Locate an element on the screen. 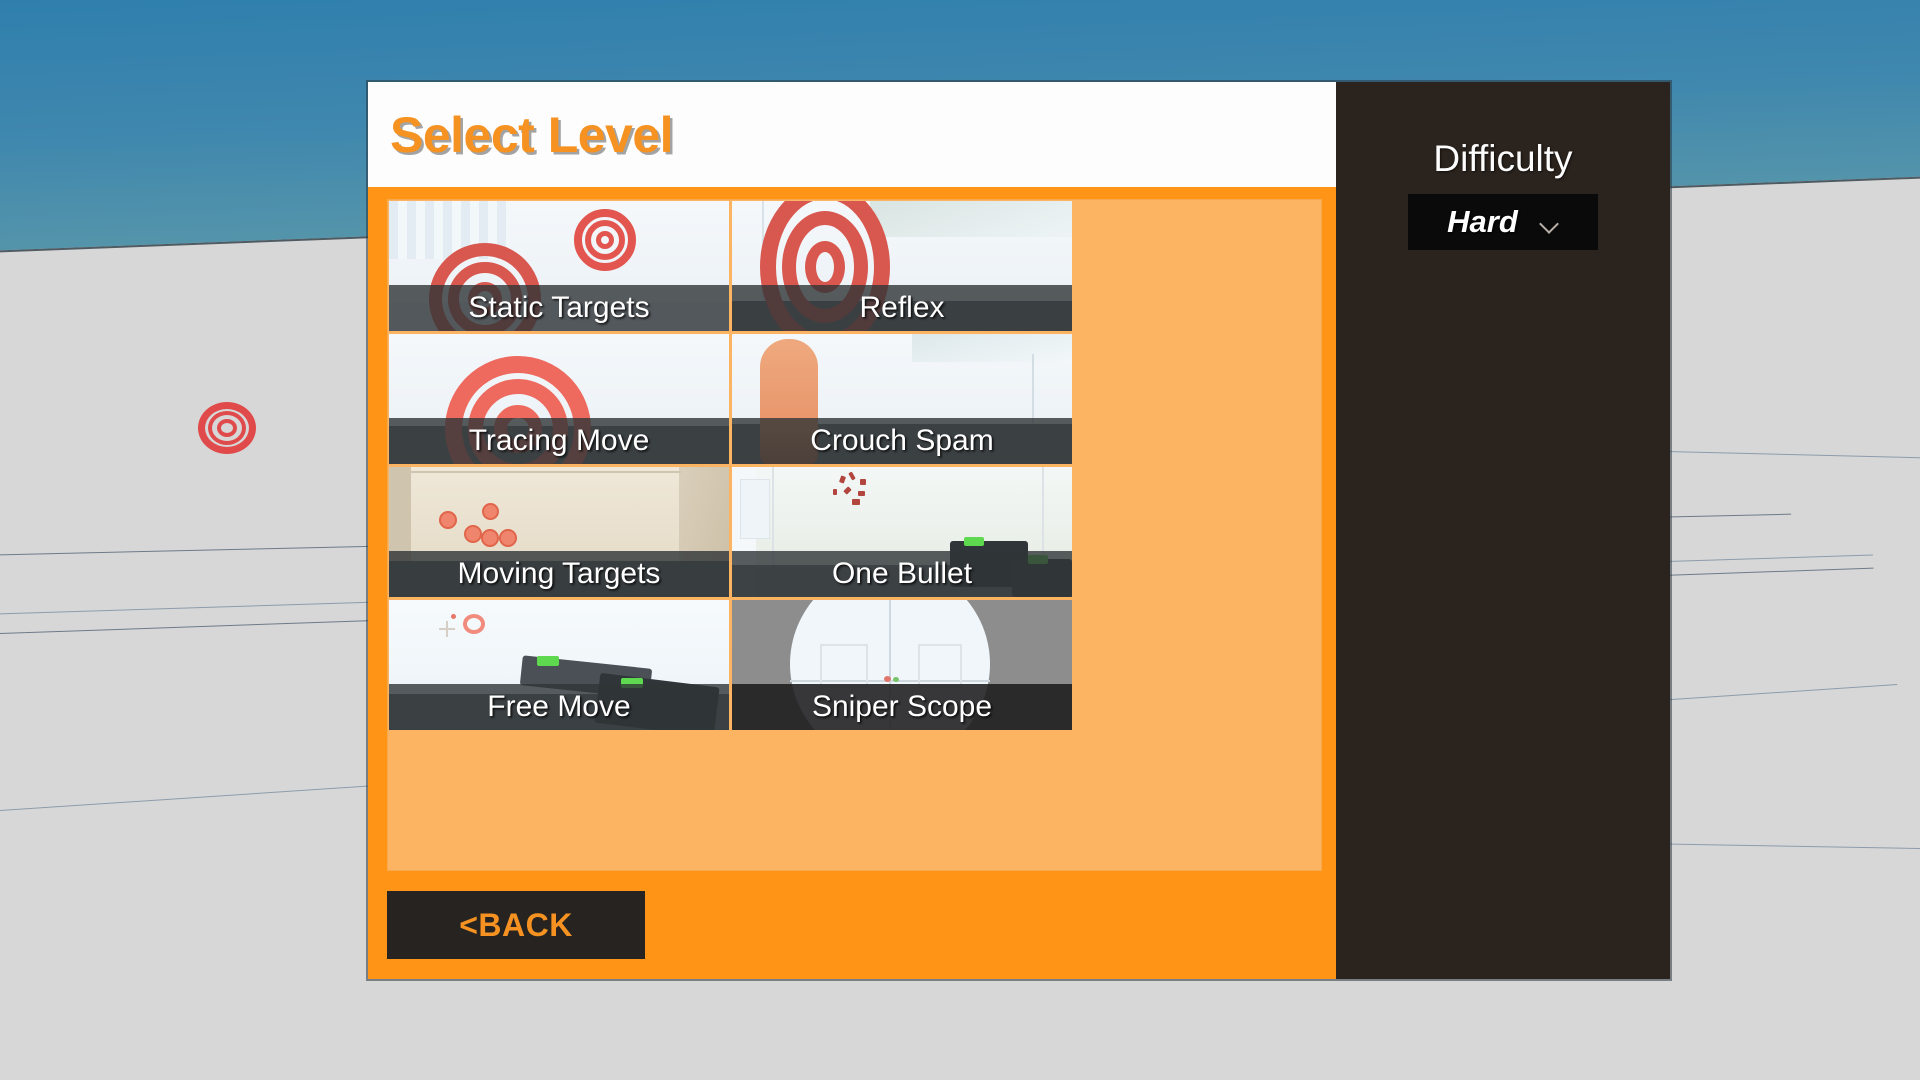 The width and height of the screenshot is (1920, 1080). level-tile-label: Tracing Move is located at coordinates (559, 441).